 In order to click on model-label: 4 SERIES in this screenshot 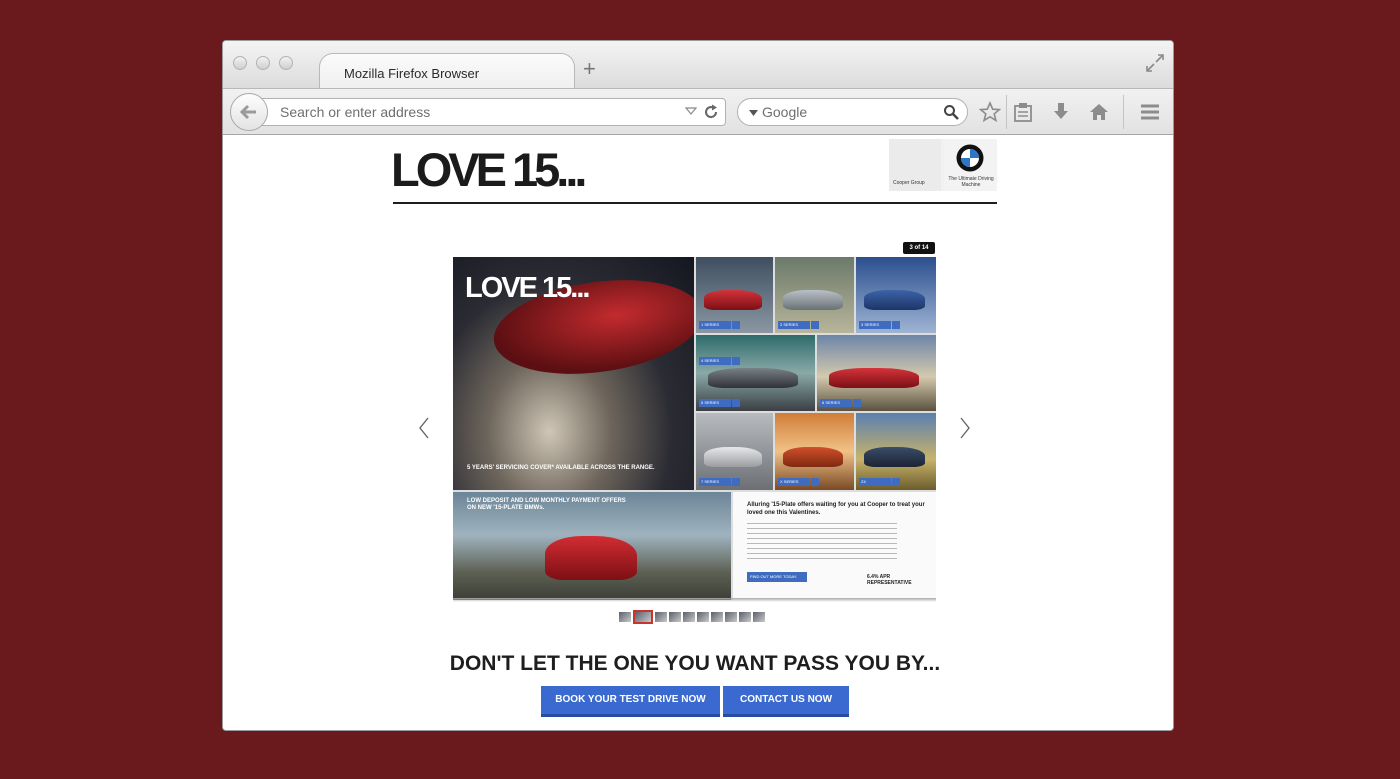, I will do `click(710, 360)`.